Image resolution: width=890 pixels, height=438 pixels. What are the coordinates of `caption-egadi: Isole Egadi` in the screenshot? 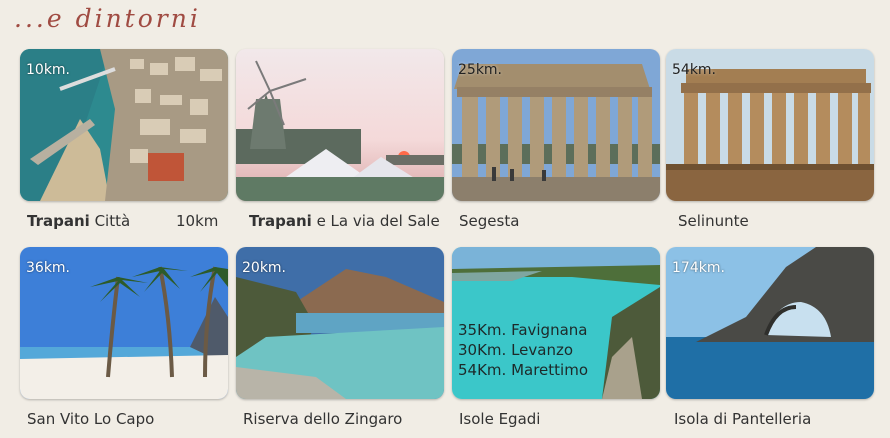 It's located at (499, 419).